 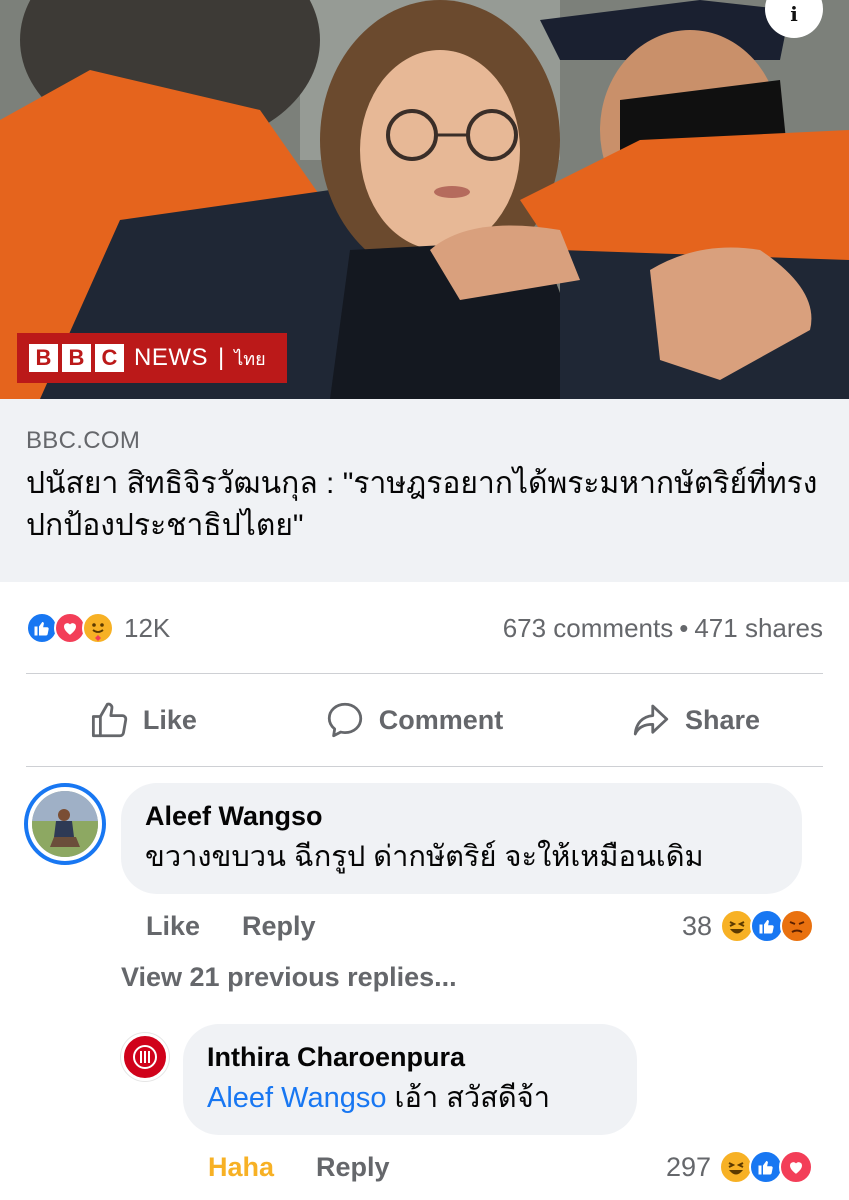 What do you see at coordinates (279, 926) in the screenshot?
I see `comment-reply-button: Reply` at bounding box center [279, 926].